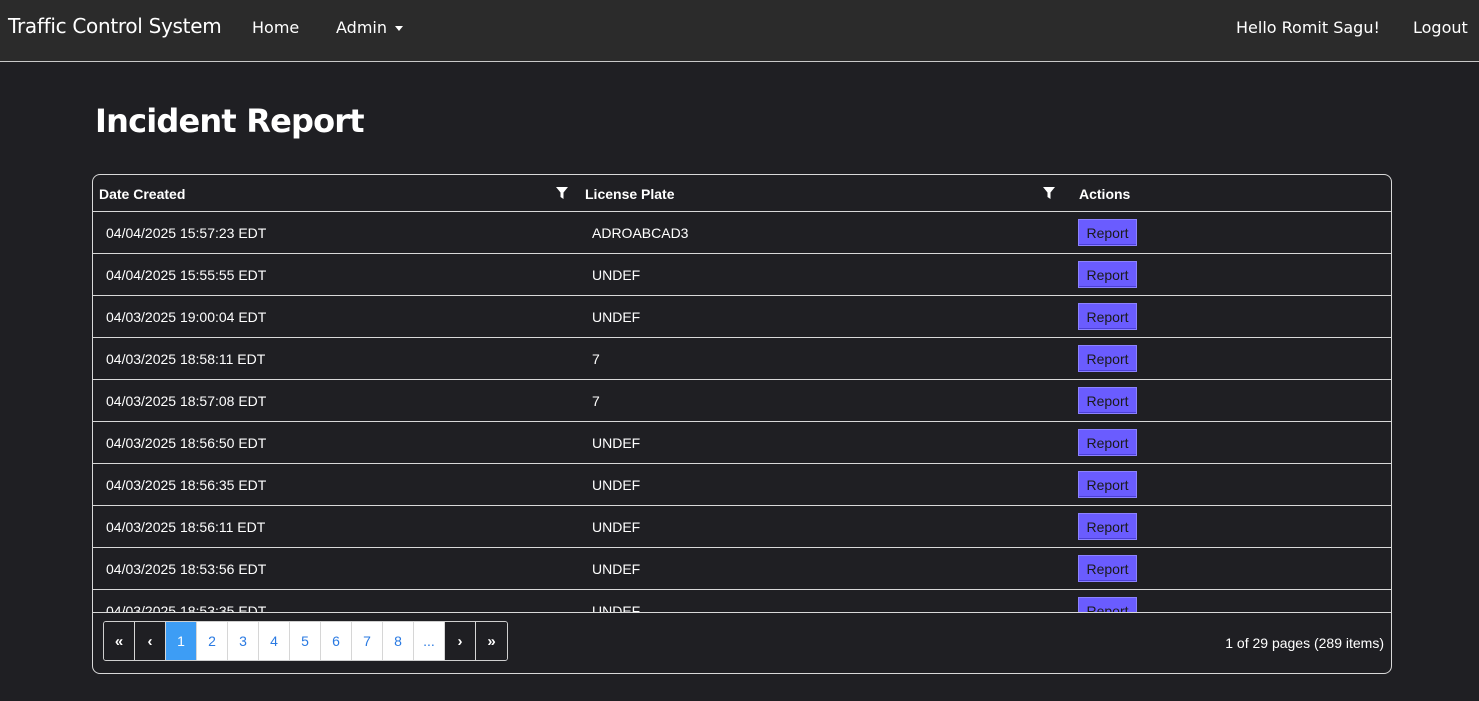 The image size is (1479, 701). What do you see at coordinates (398, 641) in the screenshot?
I see `page-button: 8` at bounding box center [398, 641].